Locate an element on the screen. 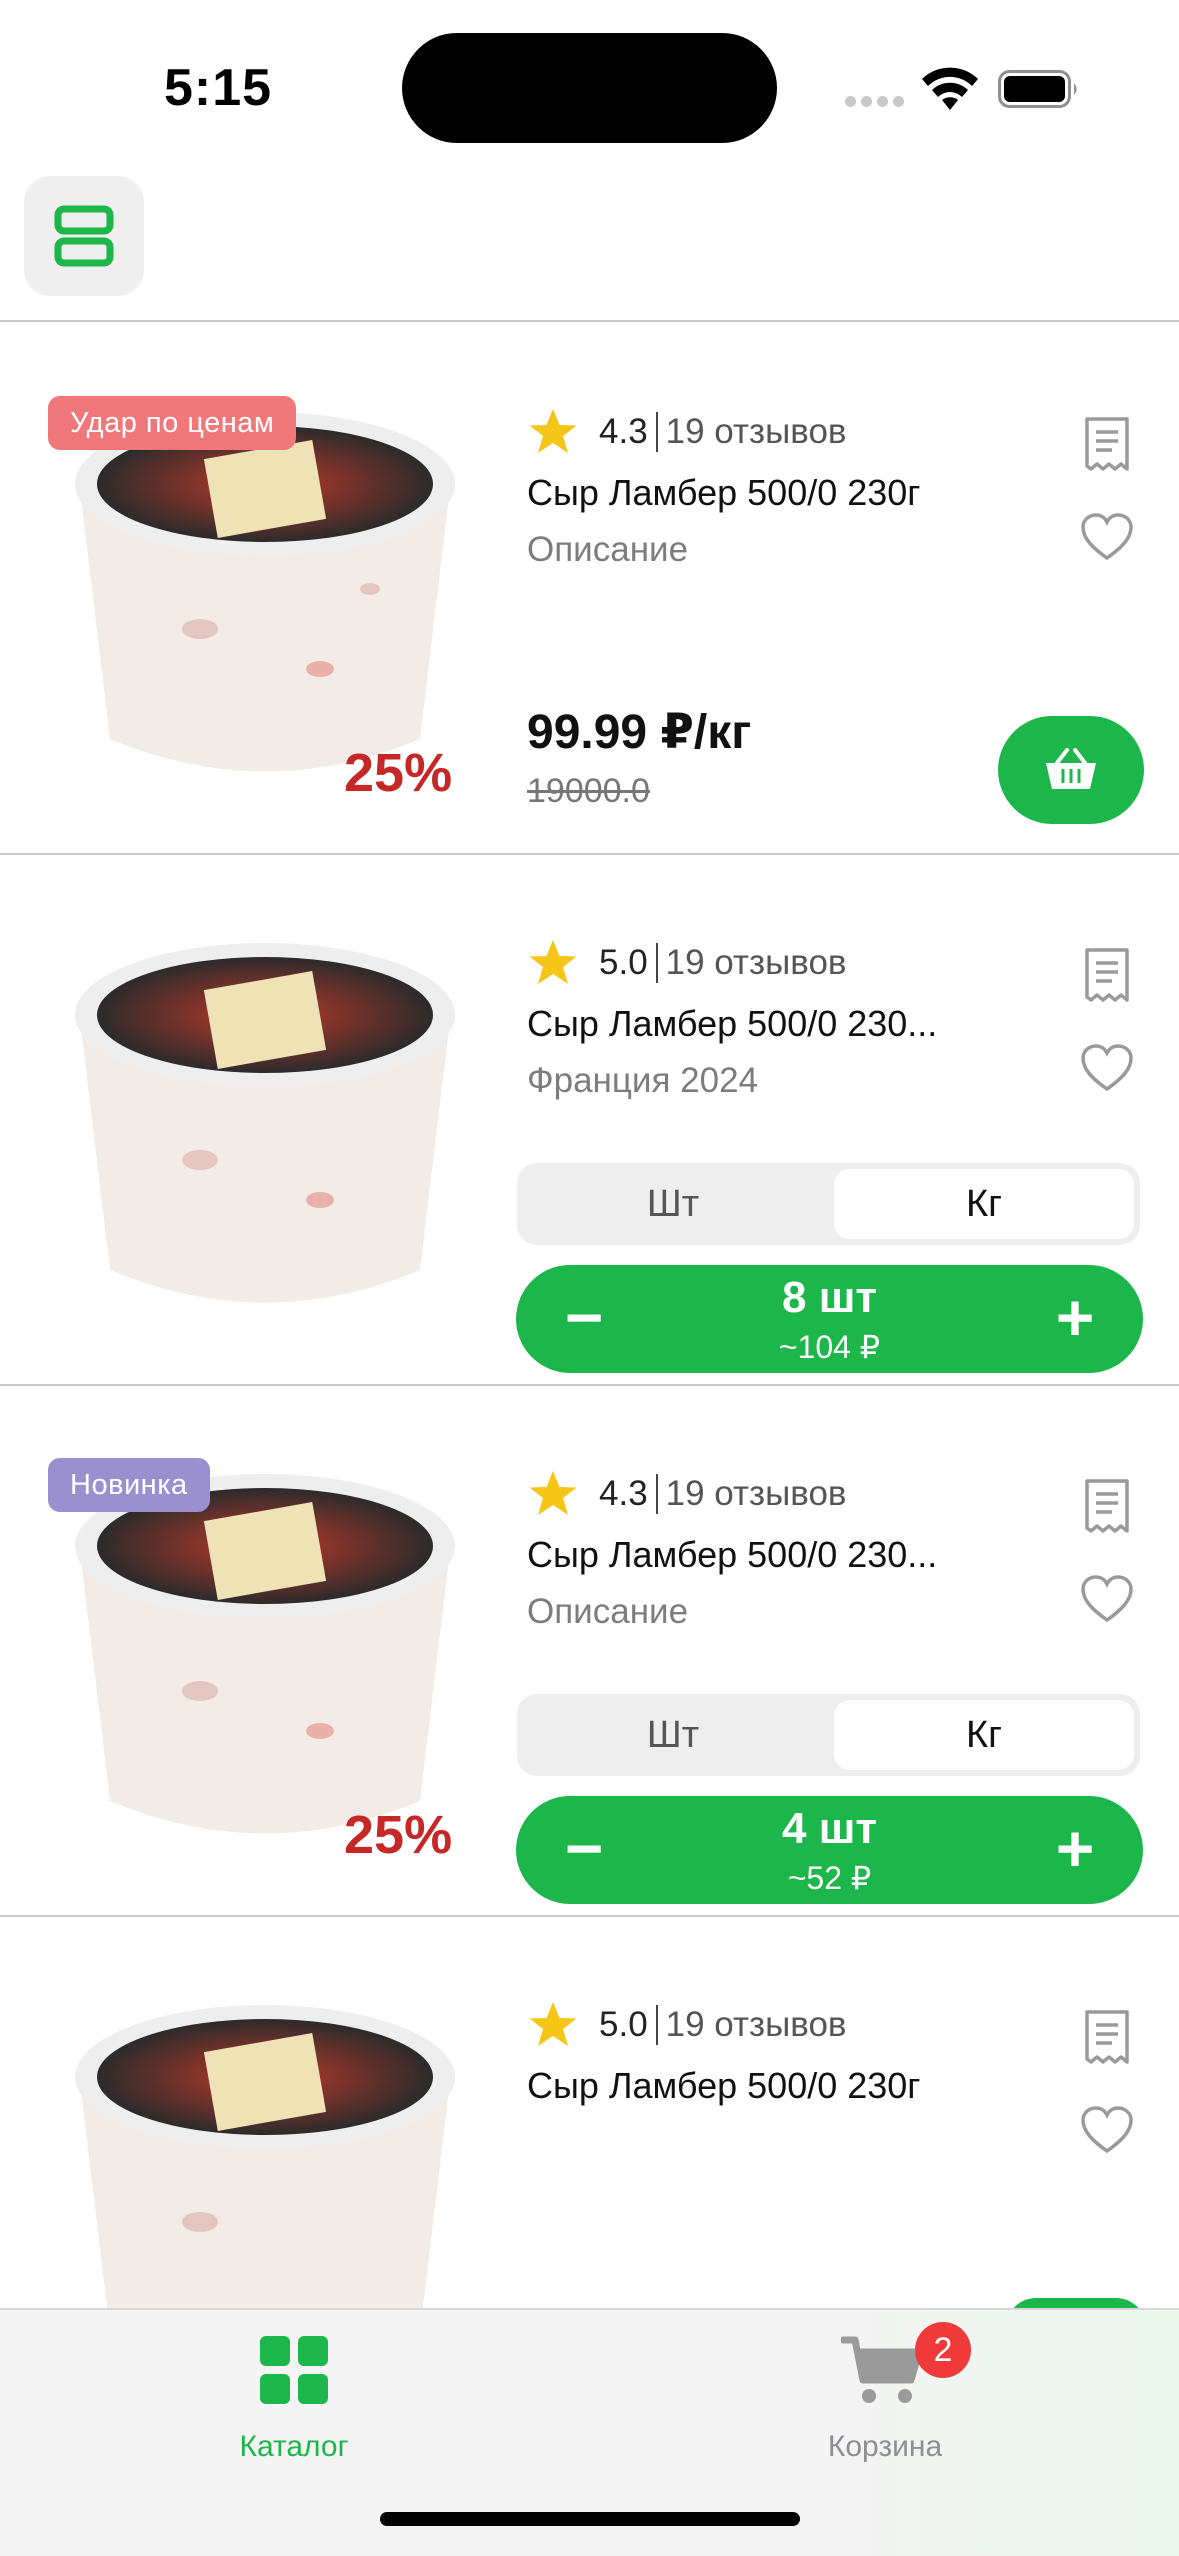 This screenshot has height=2556, width=1179. layout-list-icon is located at coordinates (84, 236).